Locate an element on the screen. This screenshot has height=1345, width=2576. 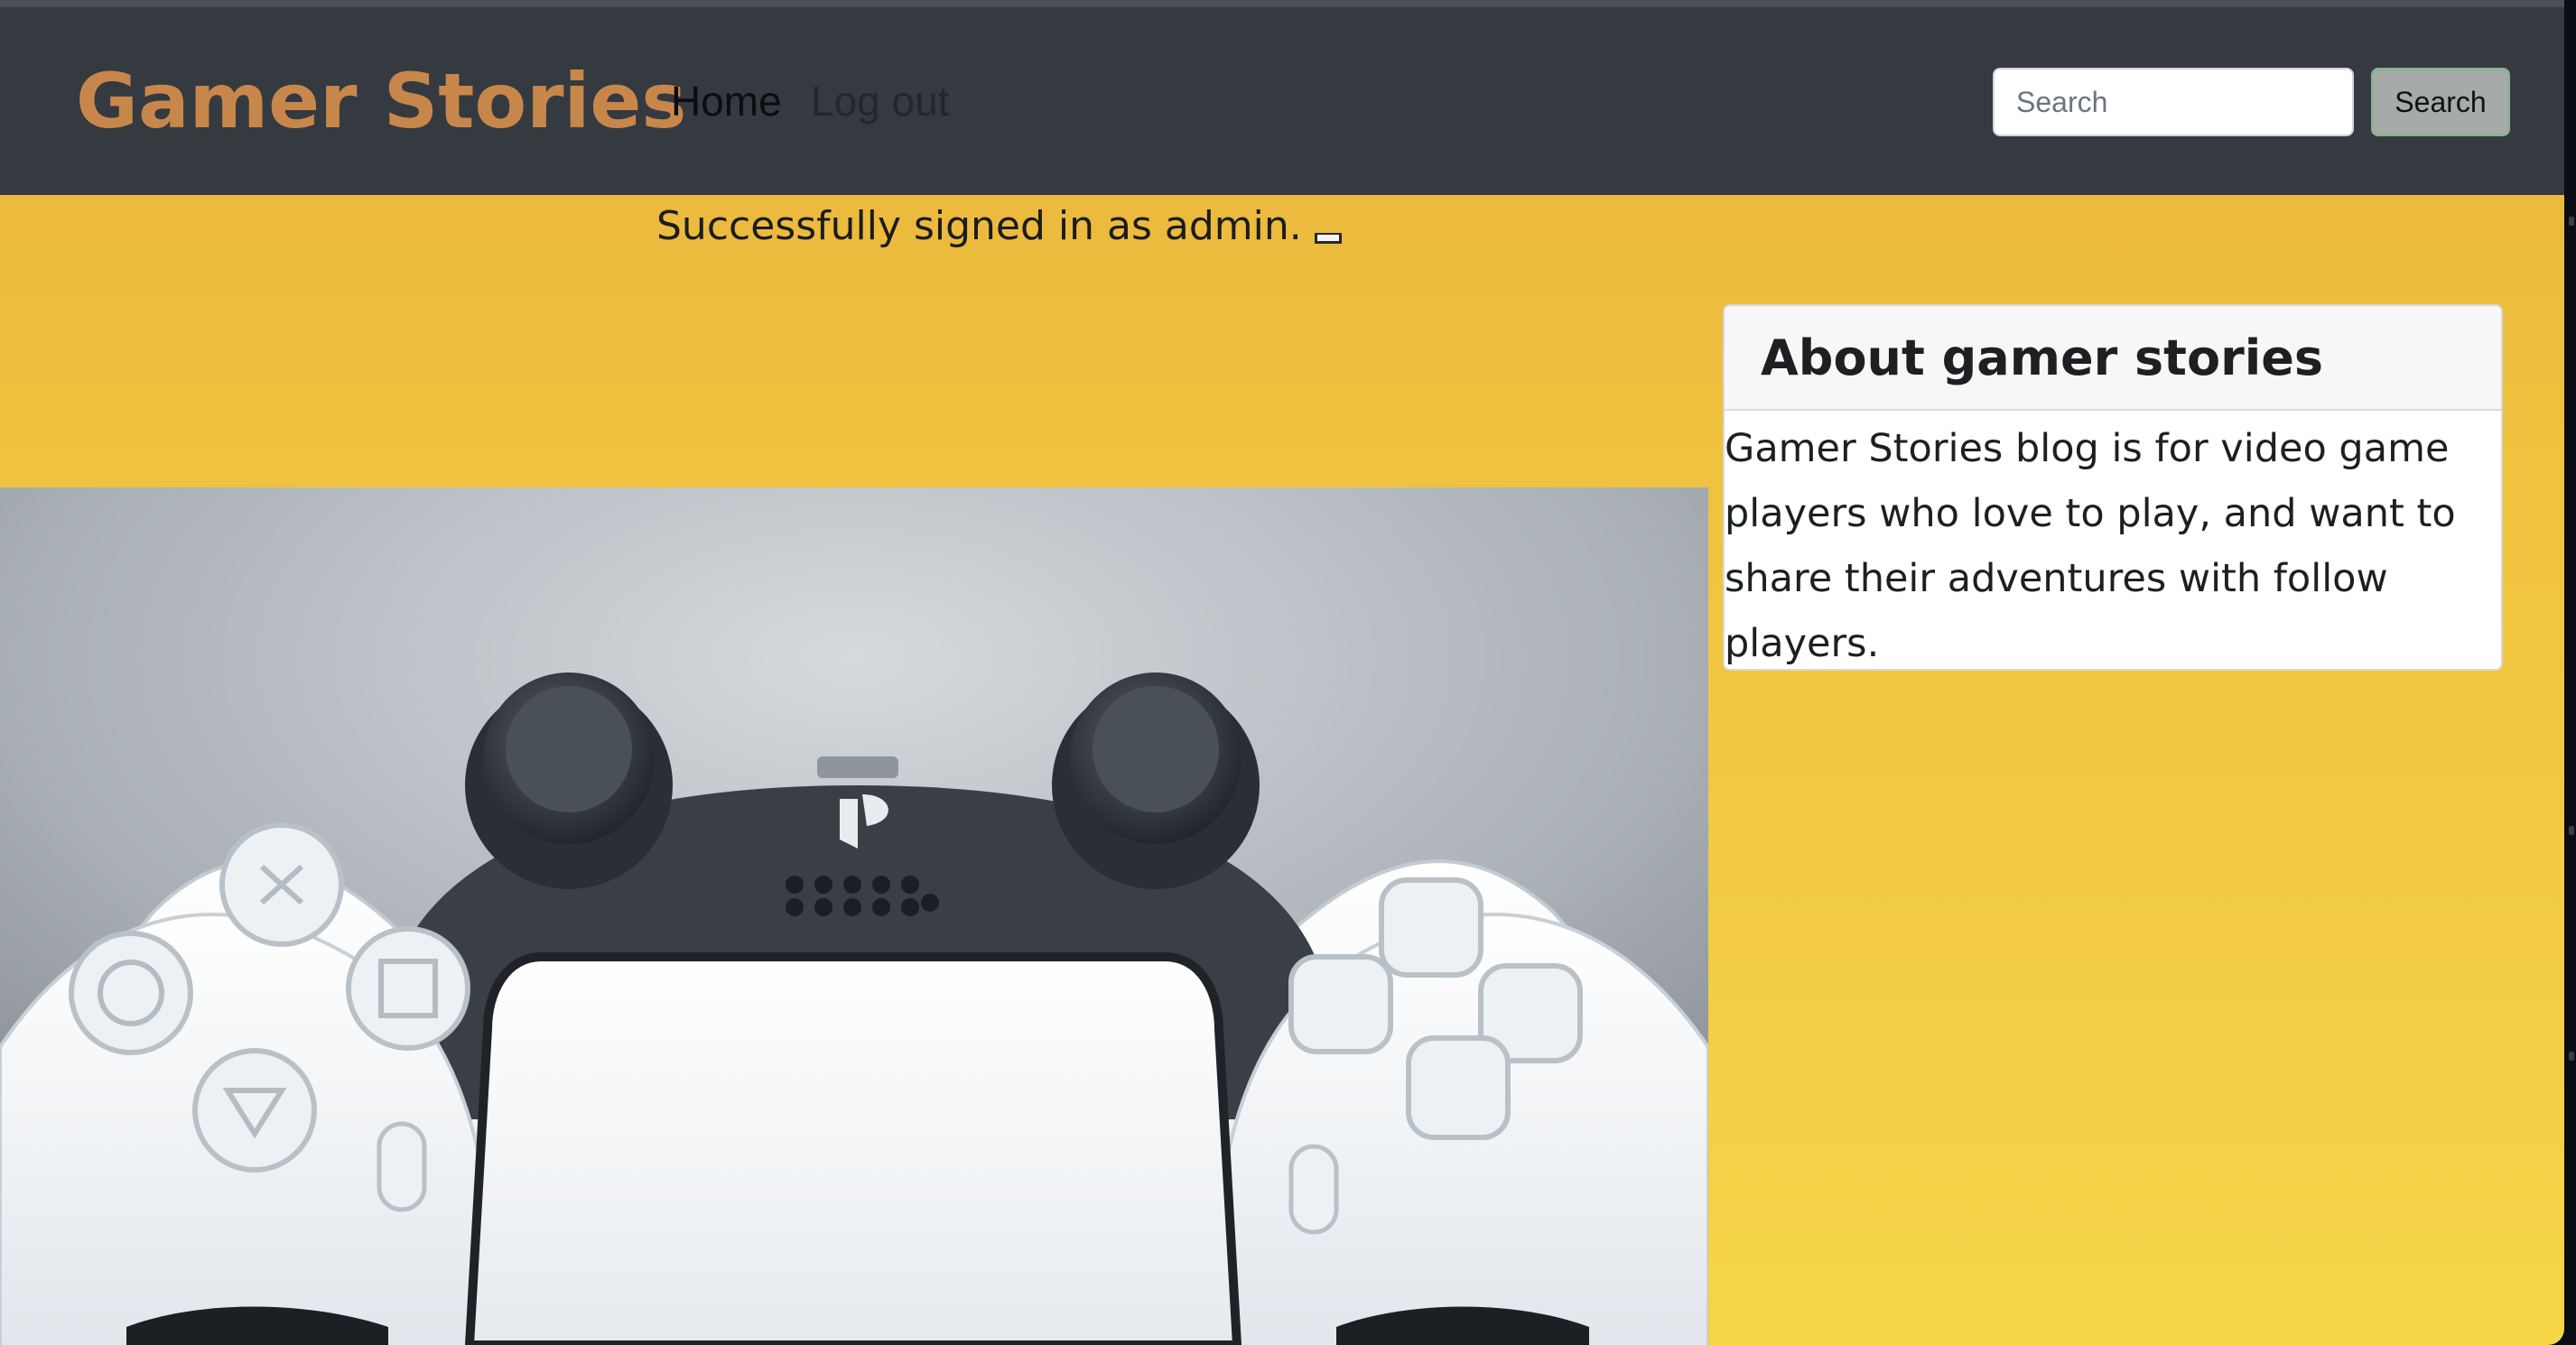
navbar: Gamer Stories Home Log out Search is located at coordinates (1282, 101).